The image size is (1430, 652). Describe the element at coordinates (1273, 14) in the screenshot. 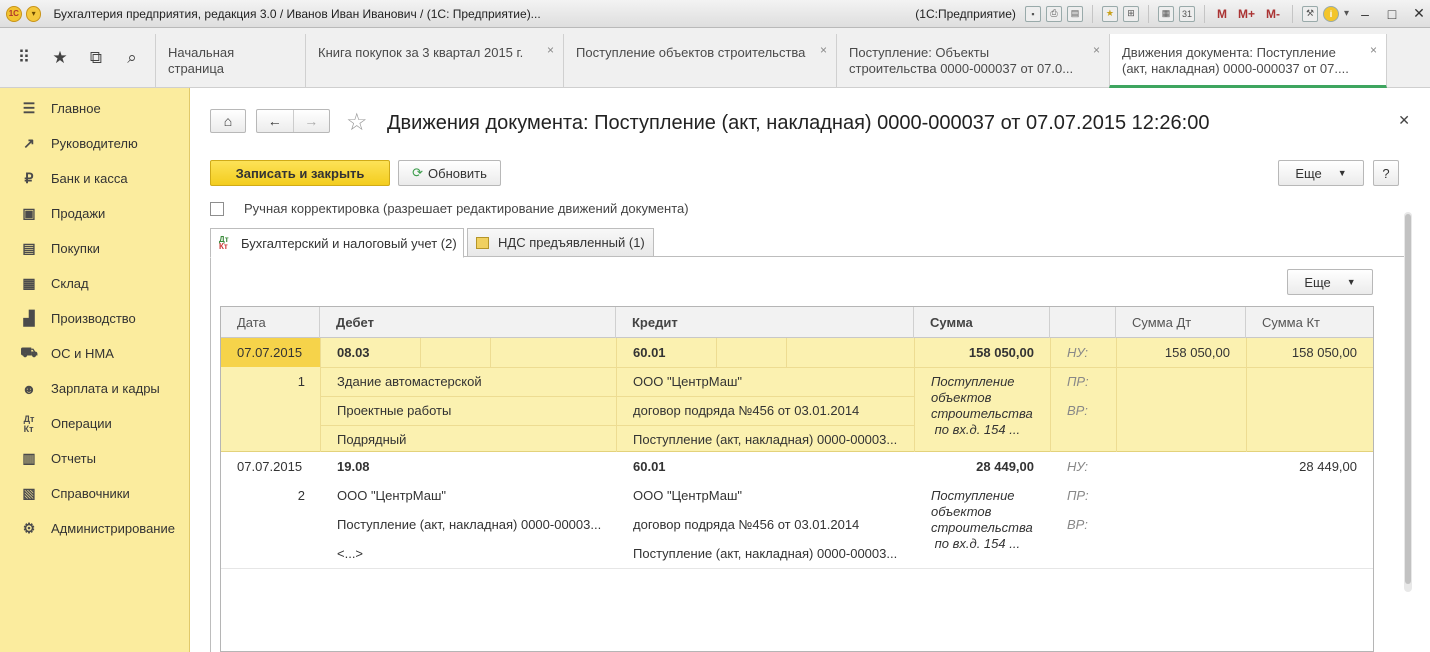

I see `mem-minus-button: M-` at that location.